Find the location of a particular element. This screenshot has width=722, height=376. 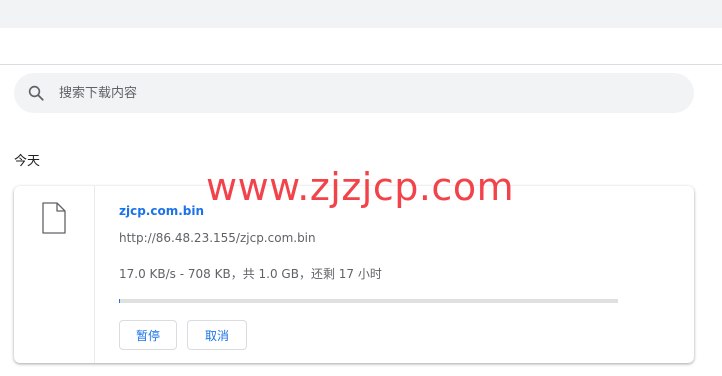

search-bar is located at coordinates (354, 93).